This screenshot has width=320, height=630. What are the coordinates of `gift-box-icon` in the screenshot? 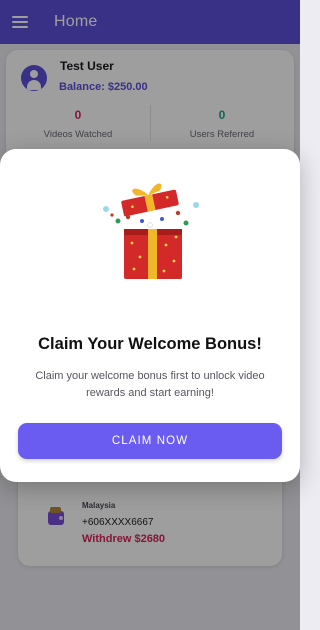 It's located at (151, 231).